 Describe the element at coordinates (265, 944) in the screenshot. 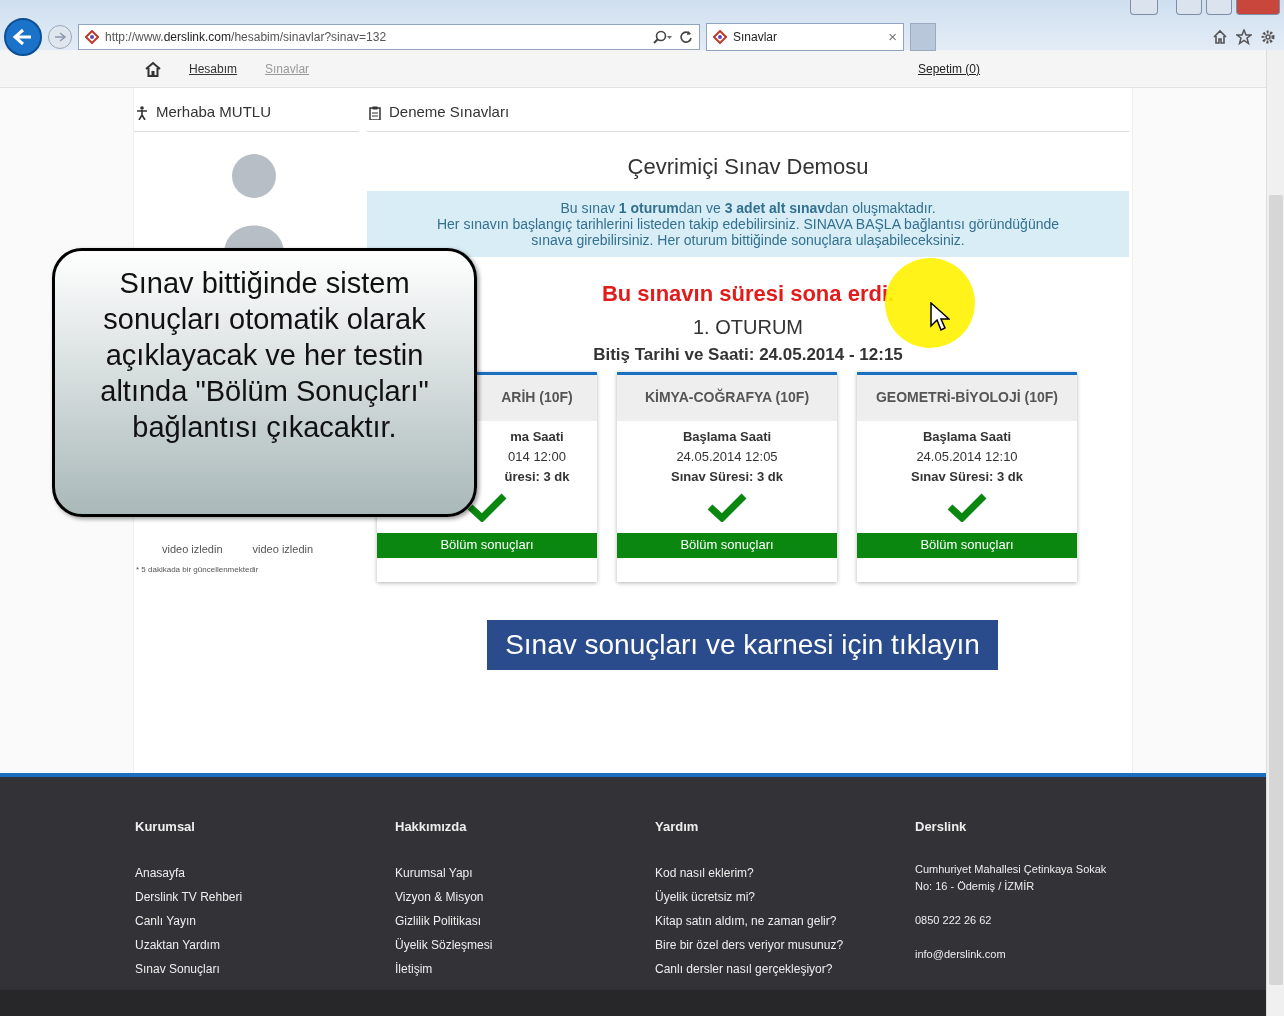

I see `footer-link: Uzaktan Yardım` at that location.